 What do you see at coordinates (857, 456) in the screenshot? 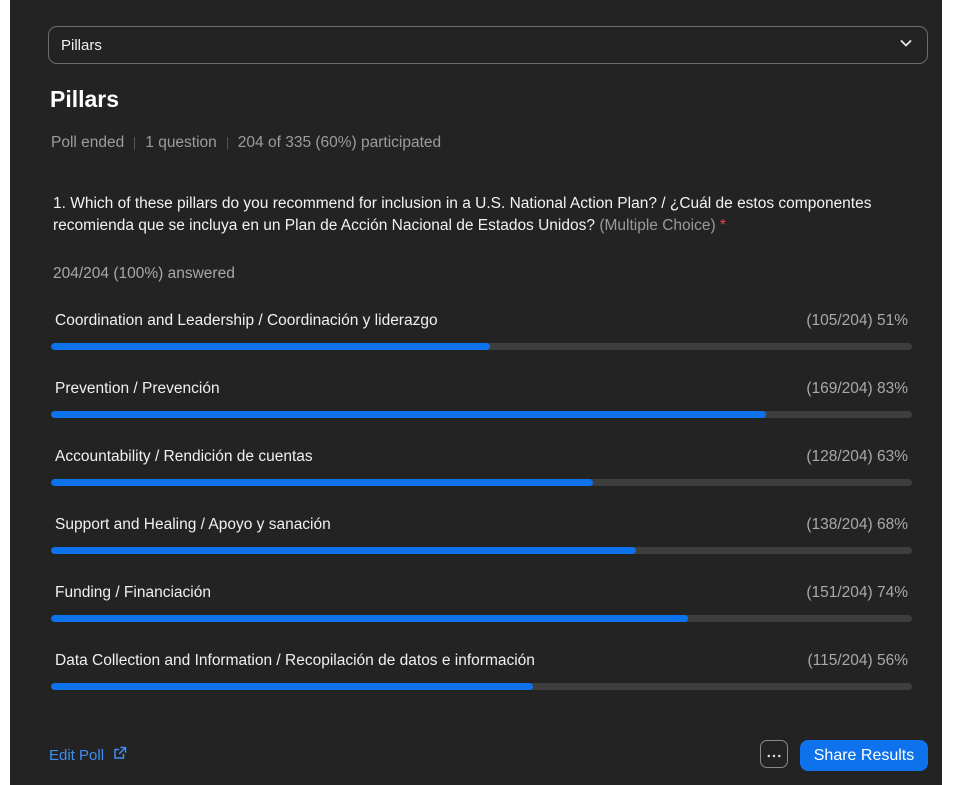
I see `option-count: (128/204) 63%` at bounding box center [857, 456].